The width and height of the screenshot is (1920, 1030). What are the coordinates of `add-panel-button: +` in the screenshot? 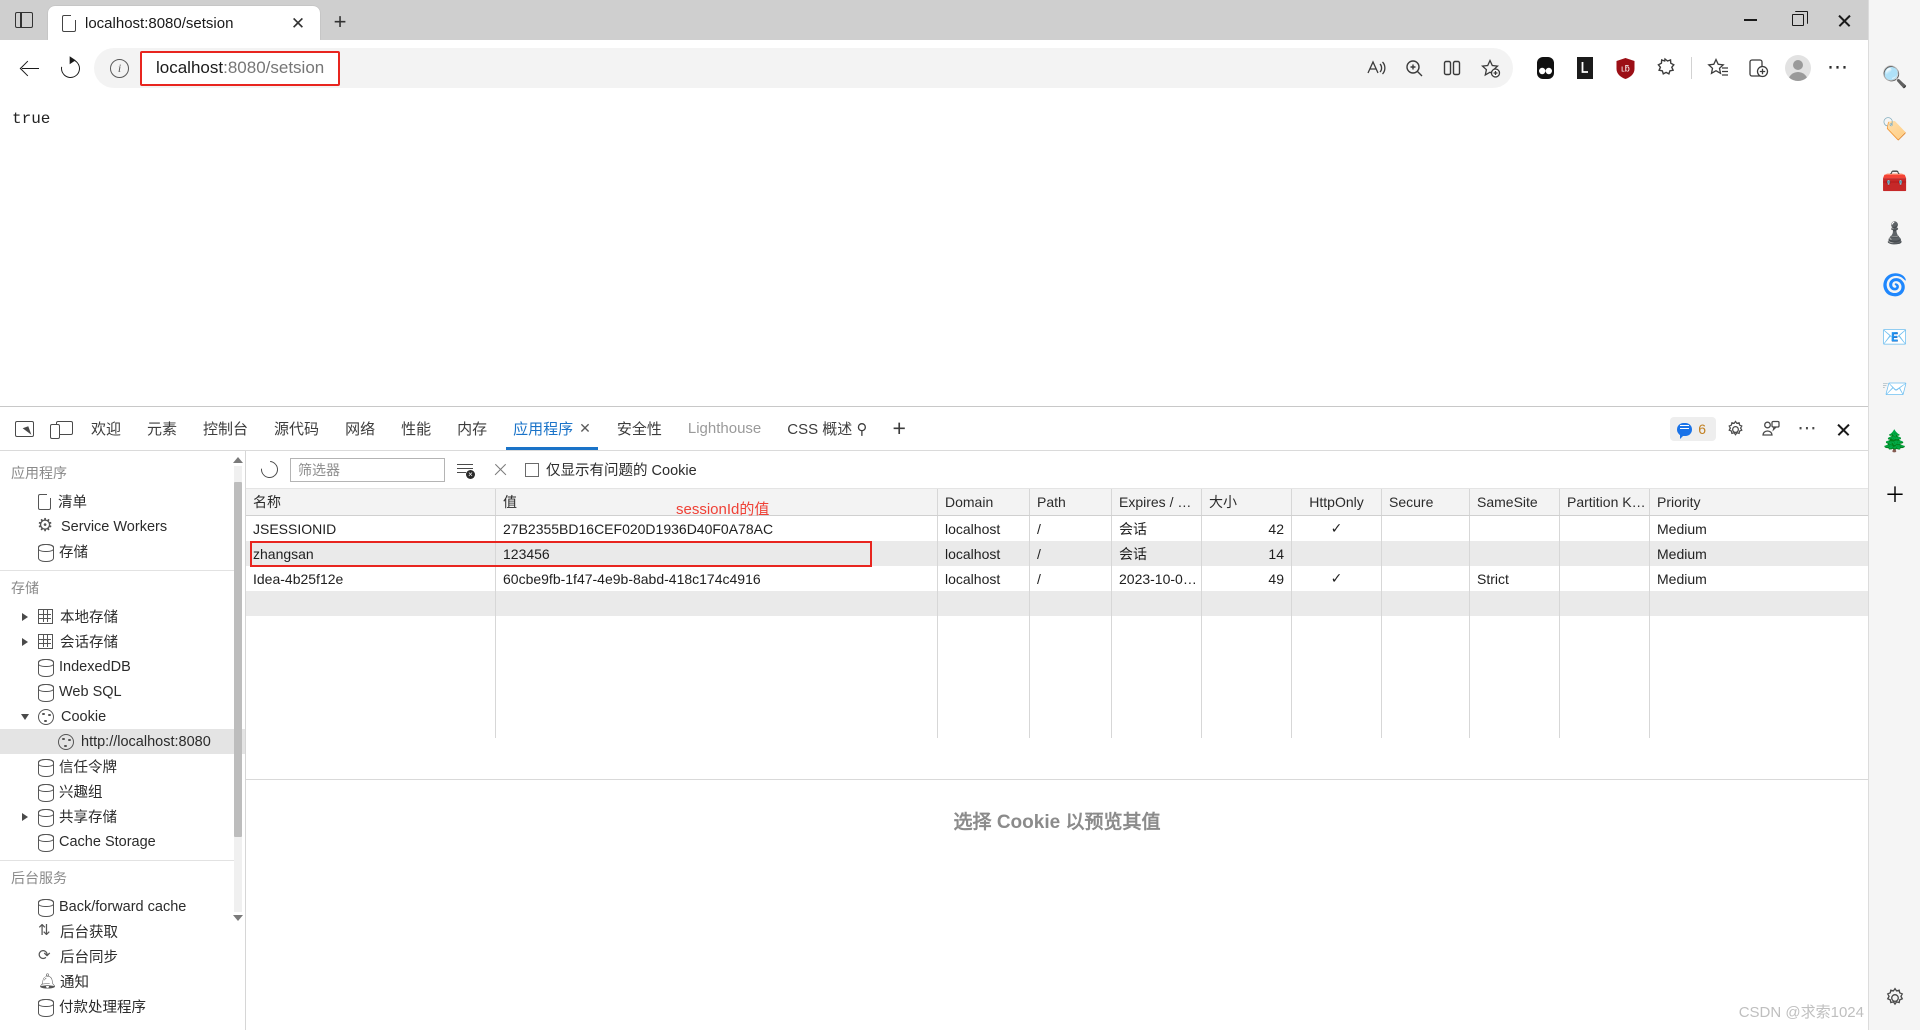 It's located at (898, 428).